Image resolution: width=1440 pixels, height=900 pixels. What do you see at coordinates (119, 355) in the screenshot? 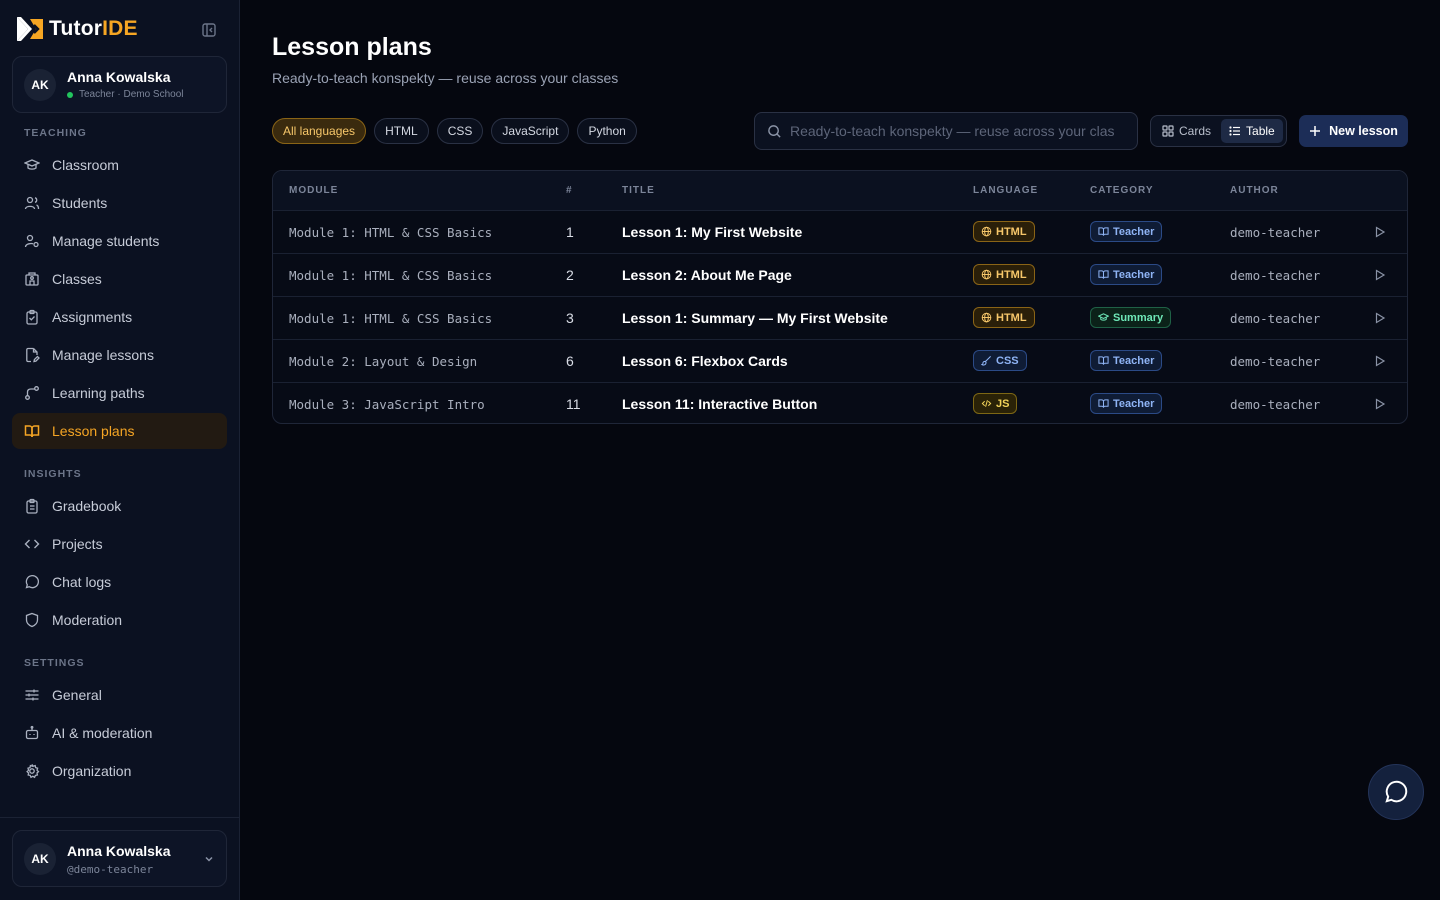
I see `sidebar-item-manage-lessons: Manage lessons` at bounding box center [119, 355].